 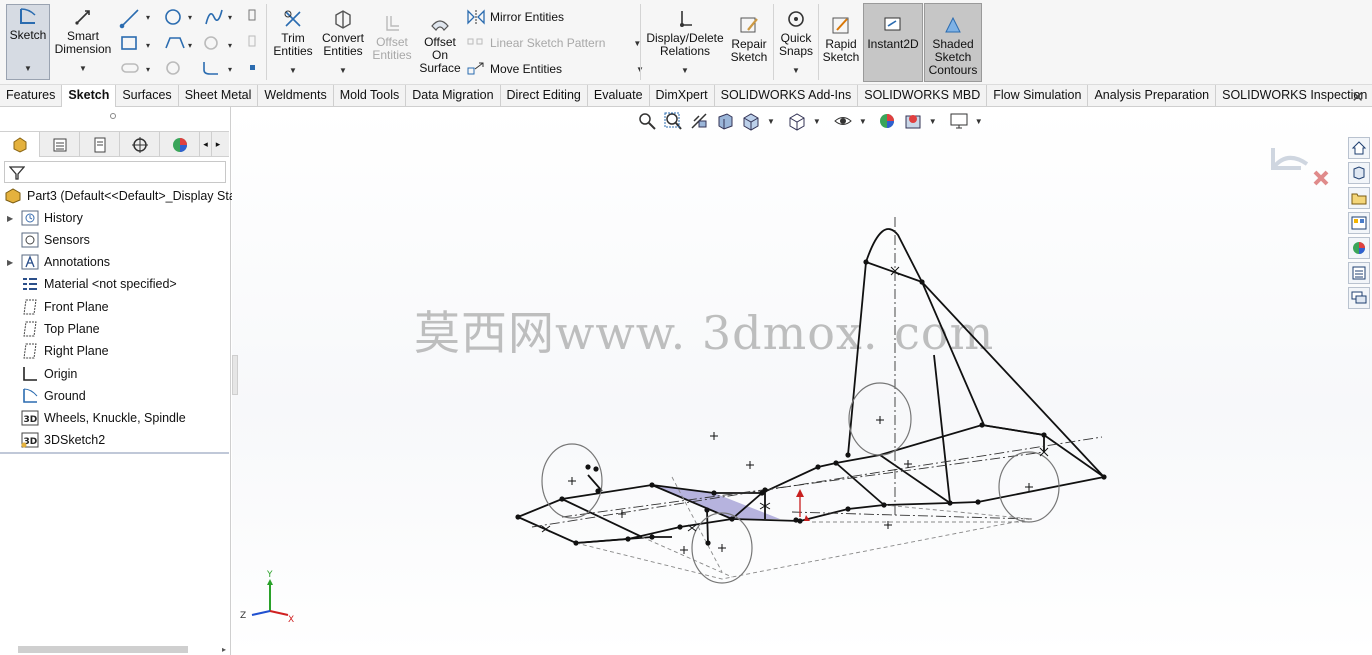 I want to click on instant2d-button: Instant2D, so click(x=893, y=42).